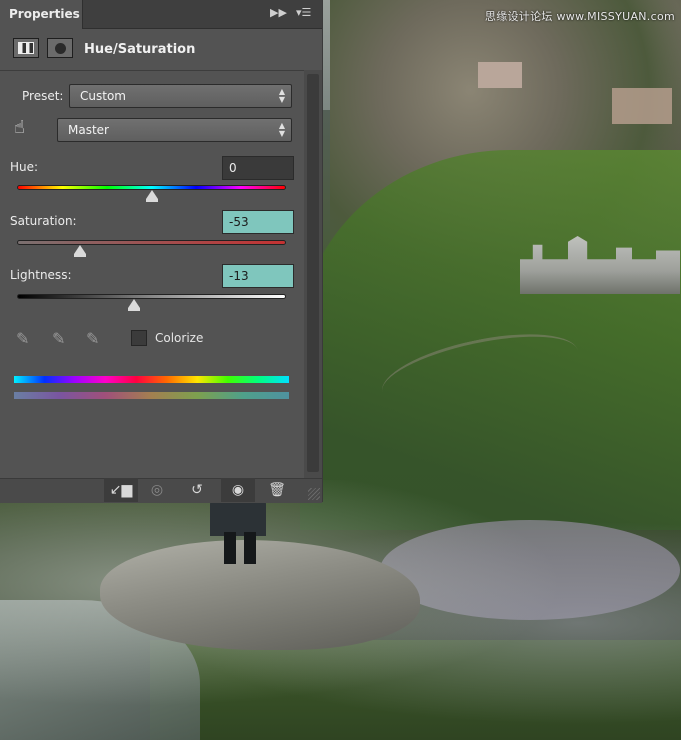 Image resolution: width=681 pixels, height=740 pixels. What do you see at coordinates (238, 490) in the screenshot?
I see `eye-icon: ◉` at bounding box center [238, 490].